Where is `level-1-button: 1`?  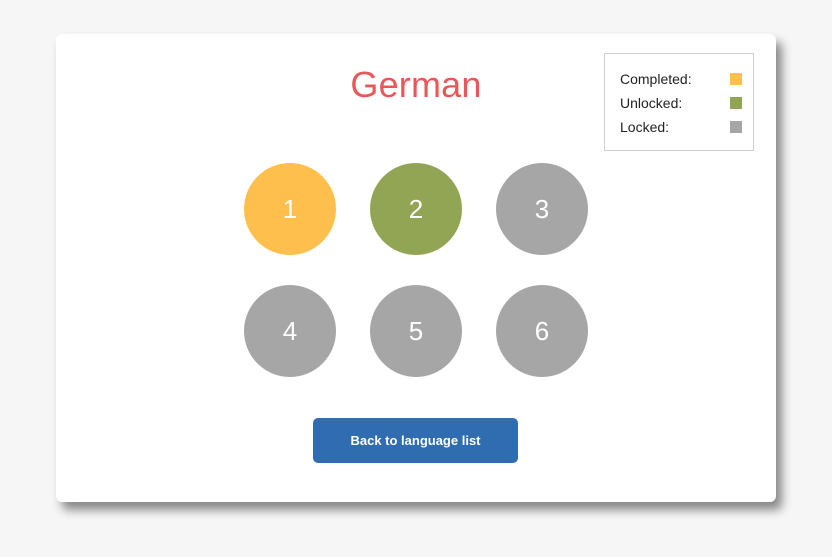
level-1-button: 1 is located at coordinates (290, 209).